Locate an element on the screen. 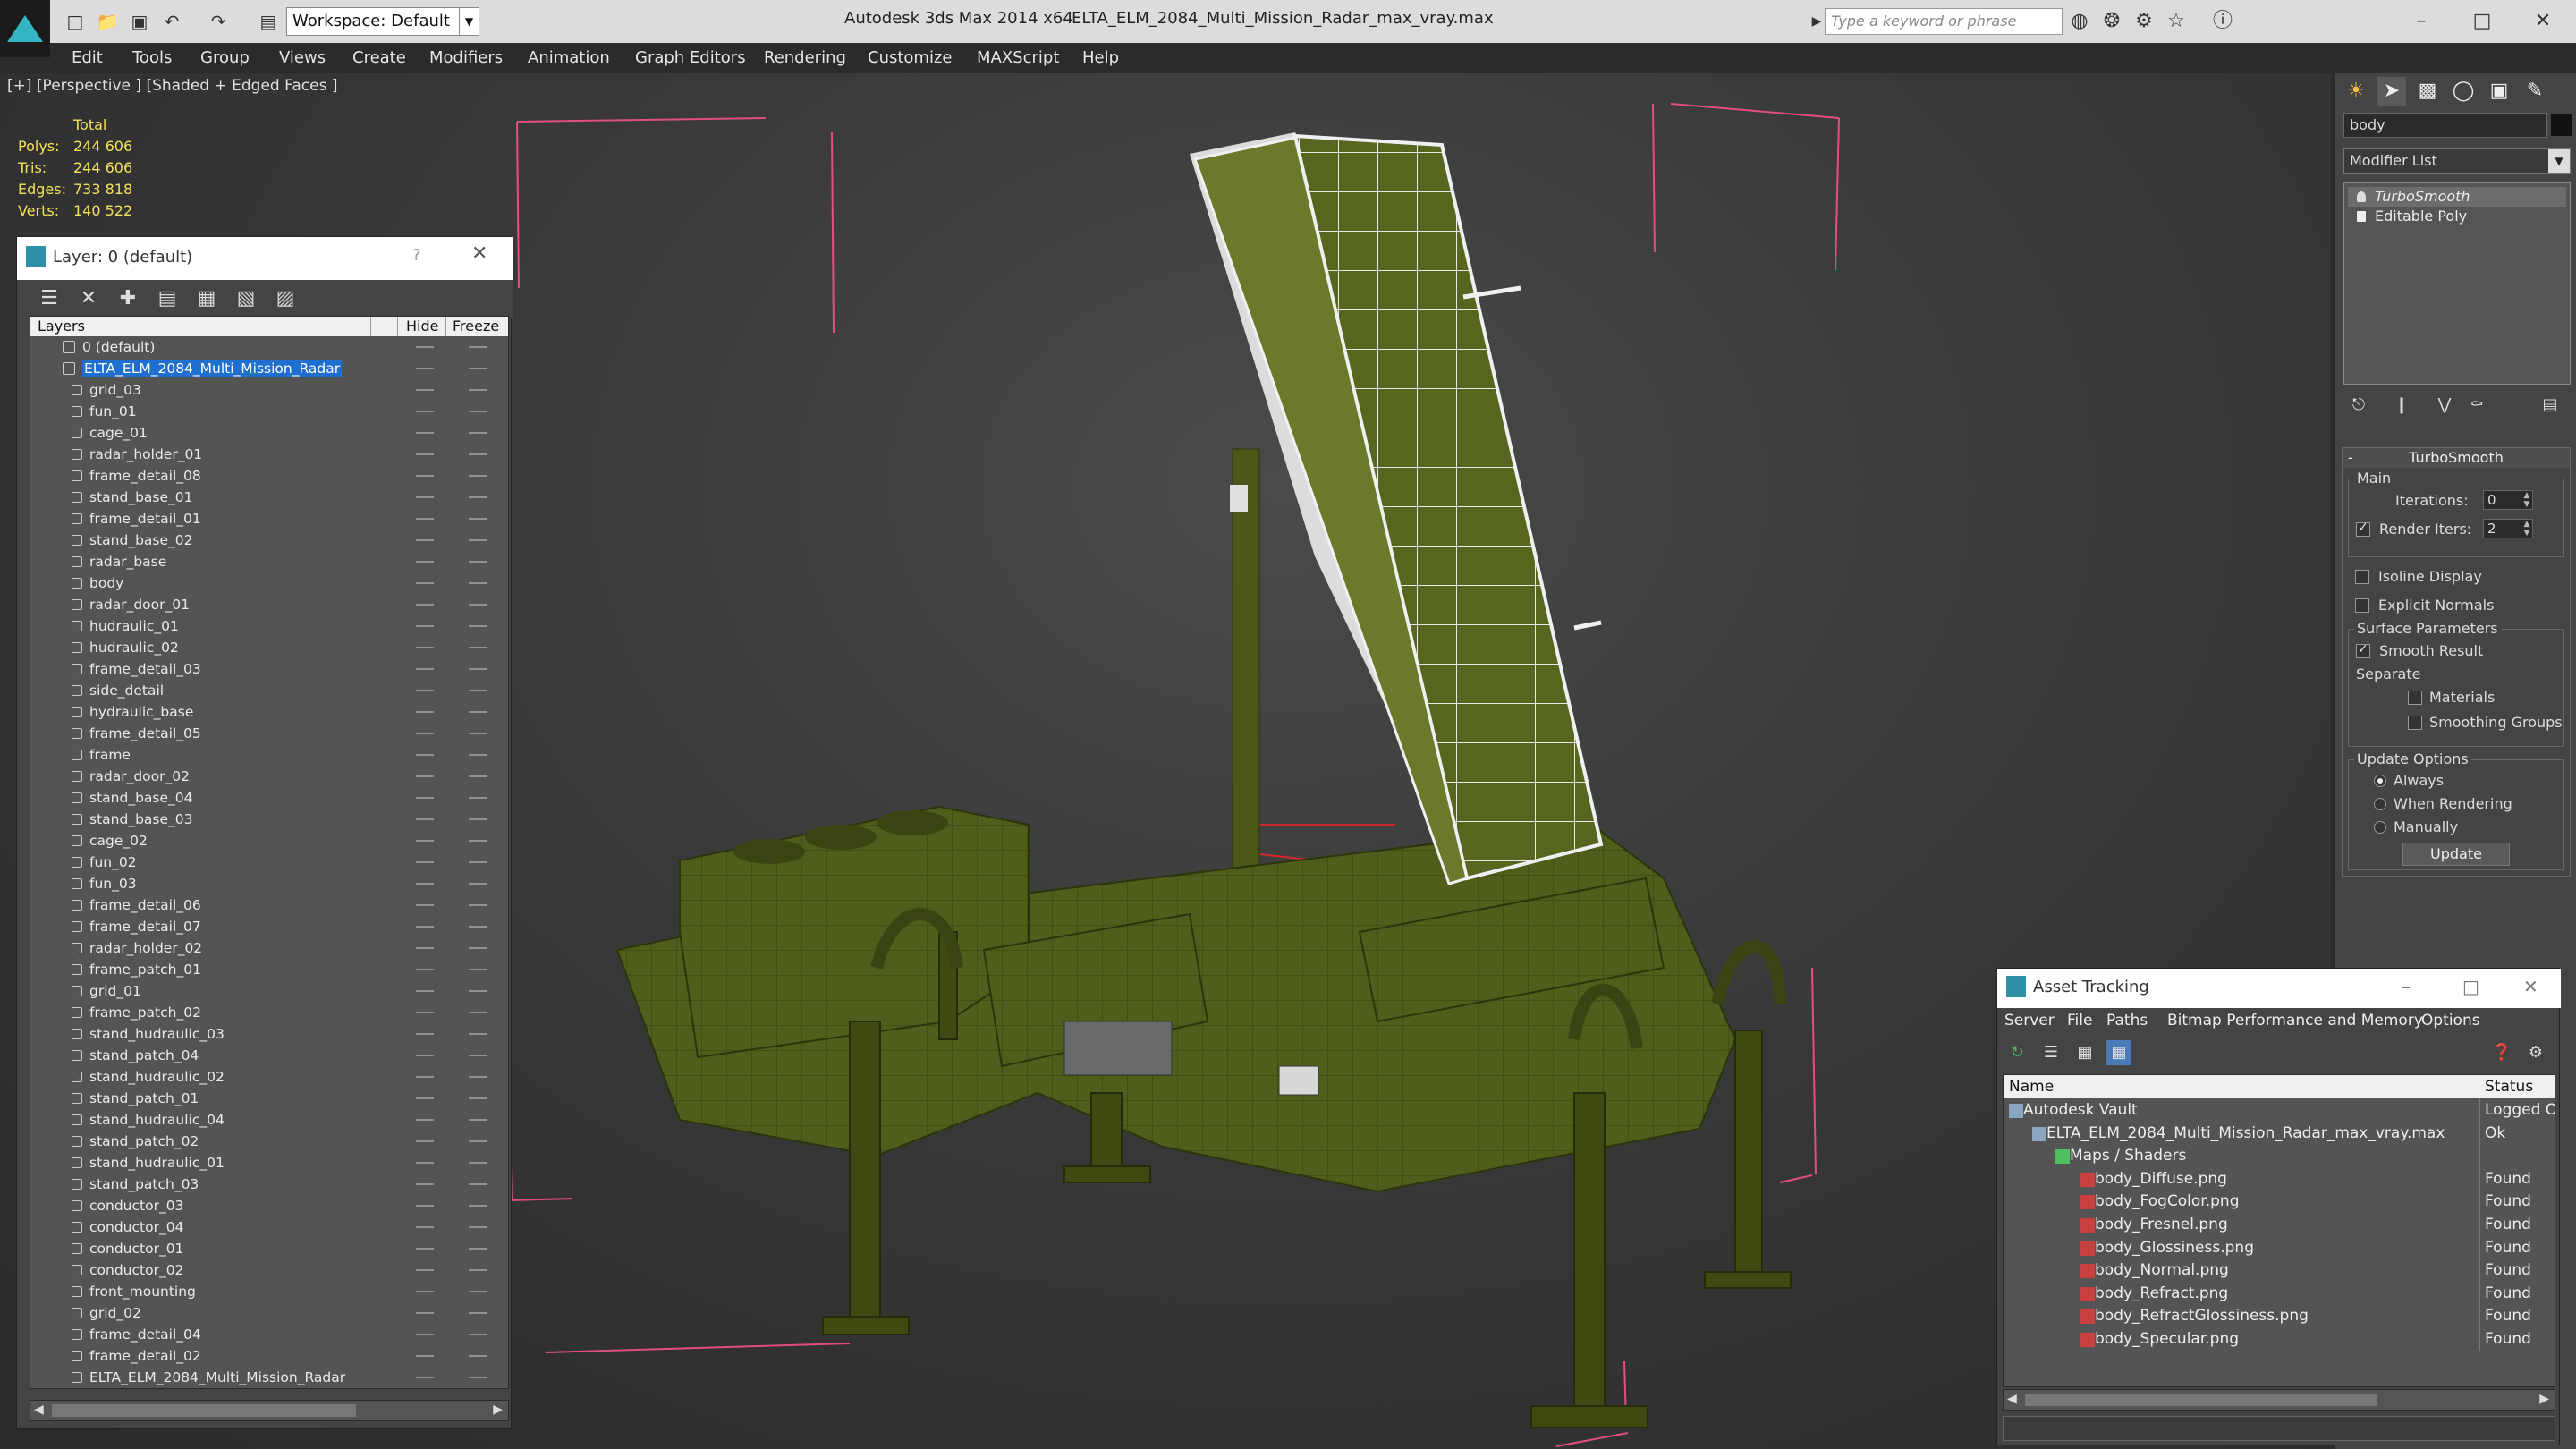 The image size is (2576, 1449). asset-row: body_Fresnel.png Found is located at coordinates (2279, 1224).